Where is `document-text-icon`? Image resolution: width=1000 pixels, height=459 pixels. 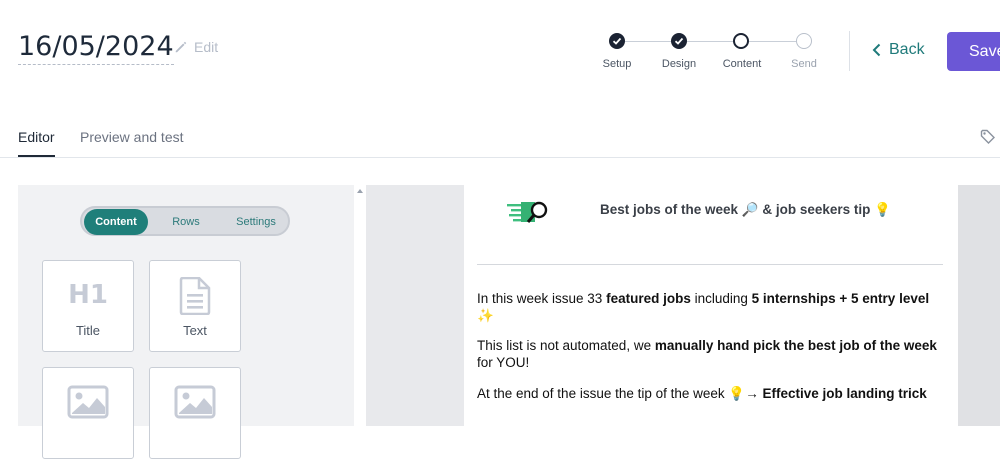
document-text-icon is located at coordinates (195, 296).